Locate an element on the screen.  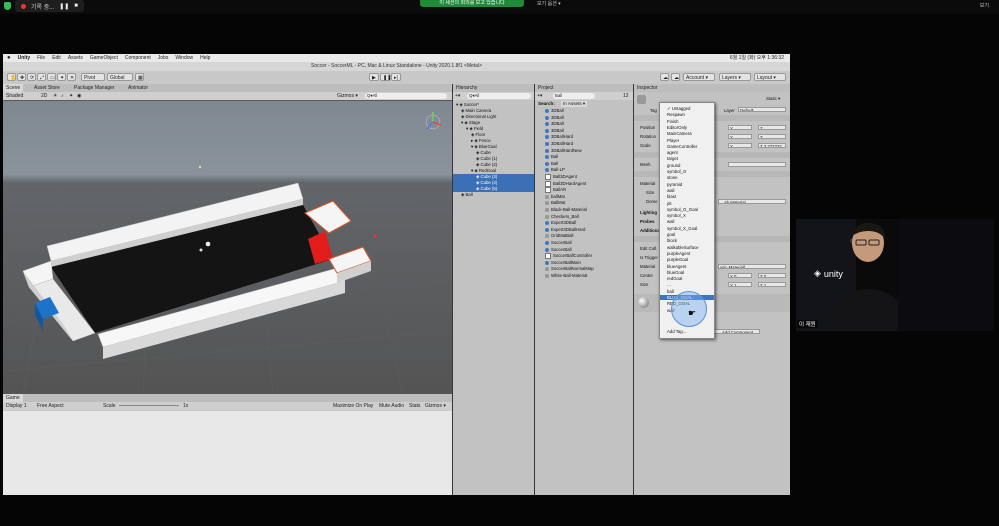
tab-asset-store: Asset Store is located at coordinates (47, 88).